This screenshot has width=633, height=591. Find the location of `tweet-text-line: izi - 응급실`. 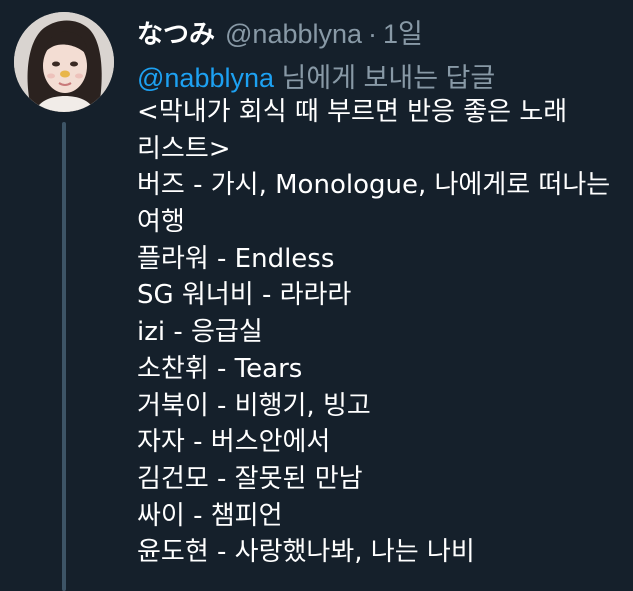

tweet-text-line: izi - 응급실 is located at coordinates (200, 332).